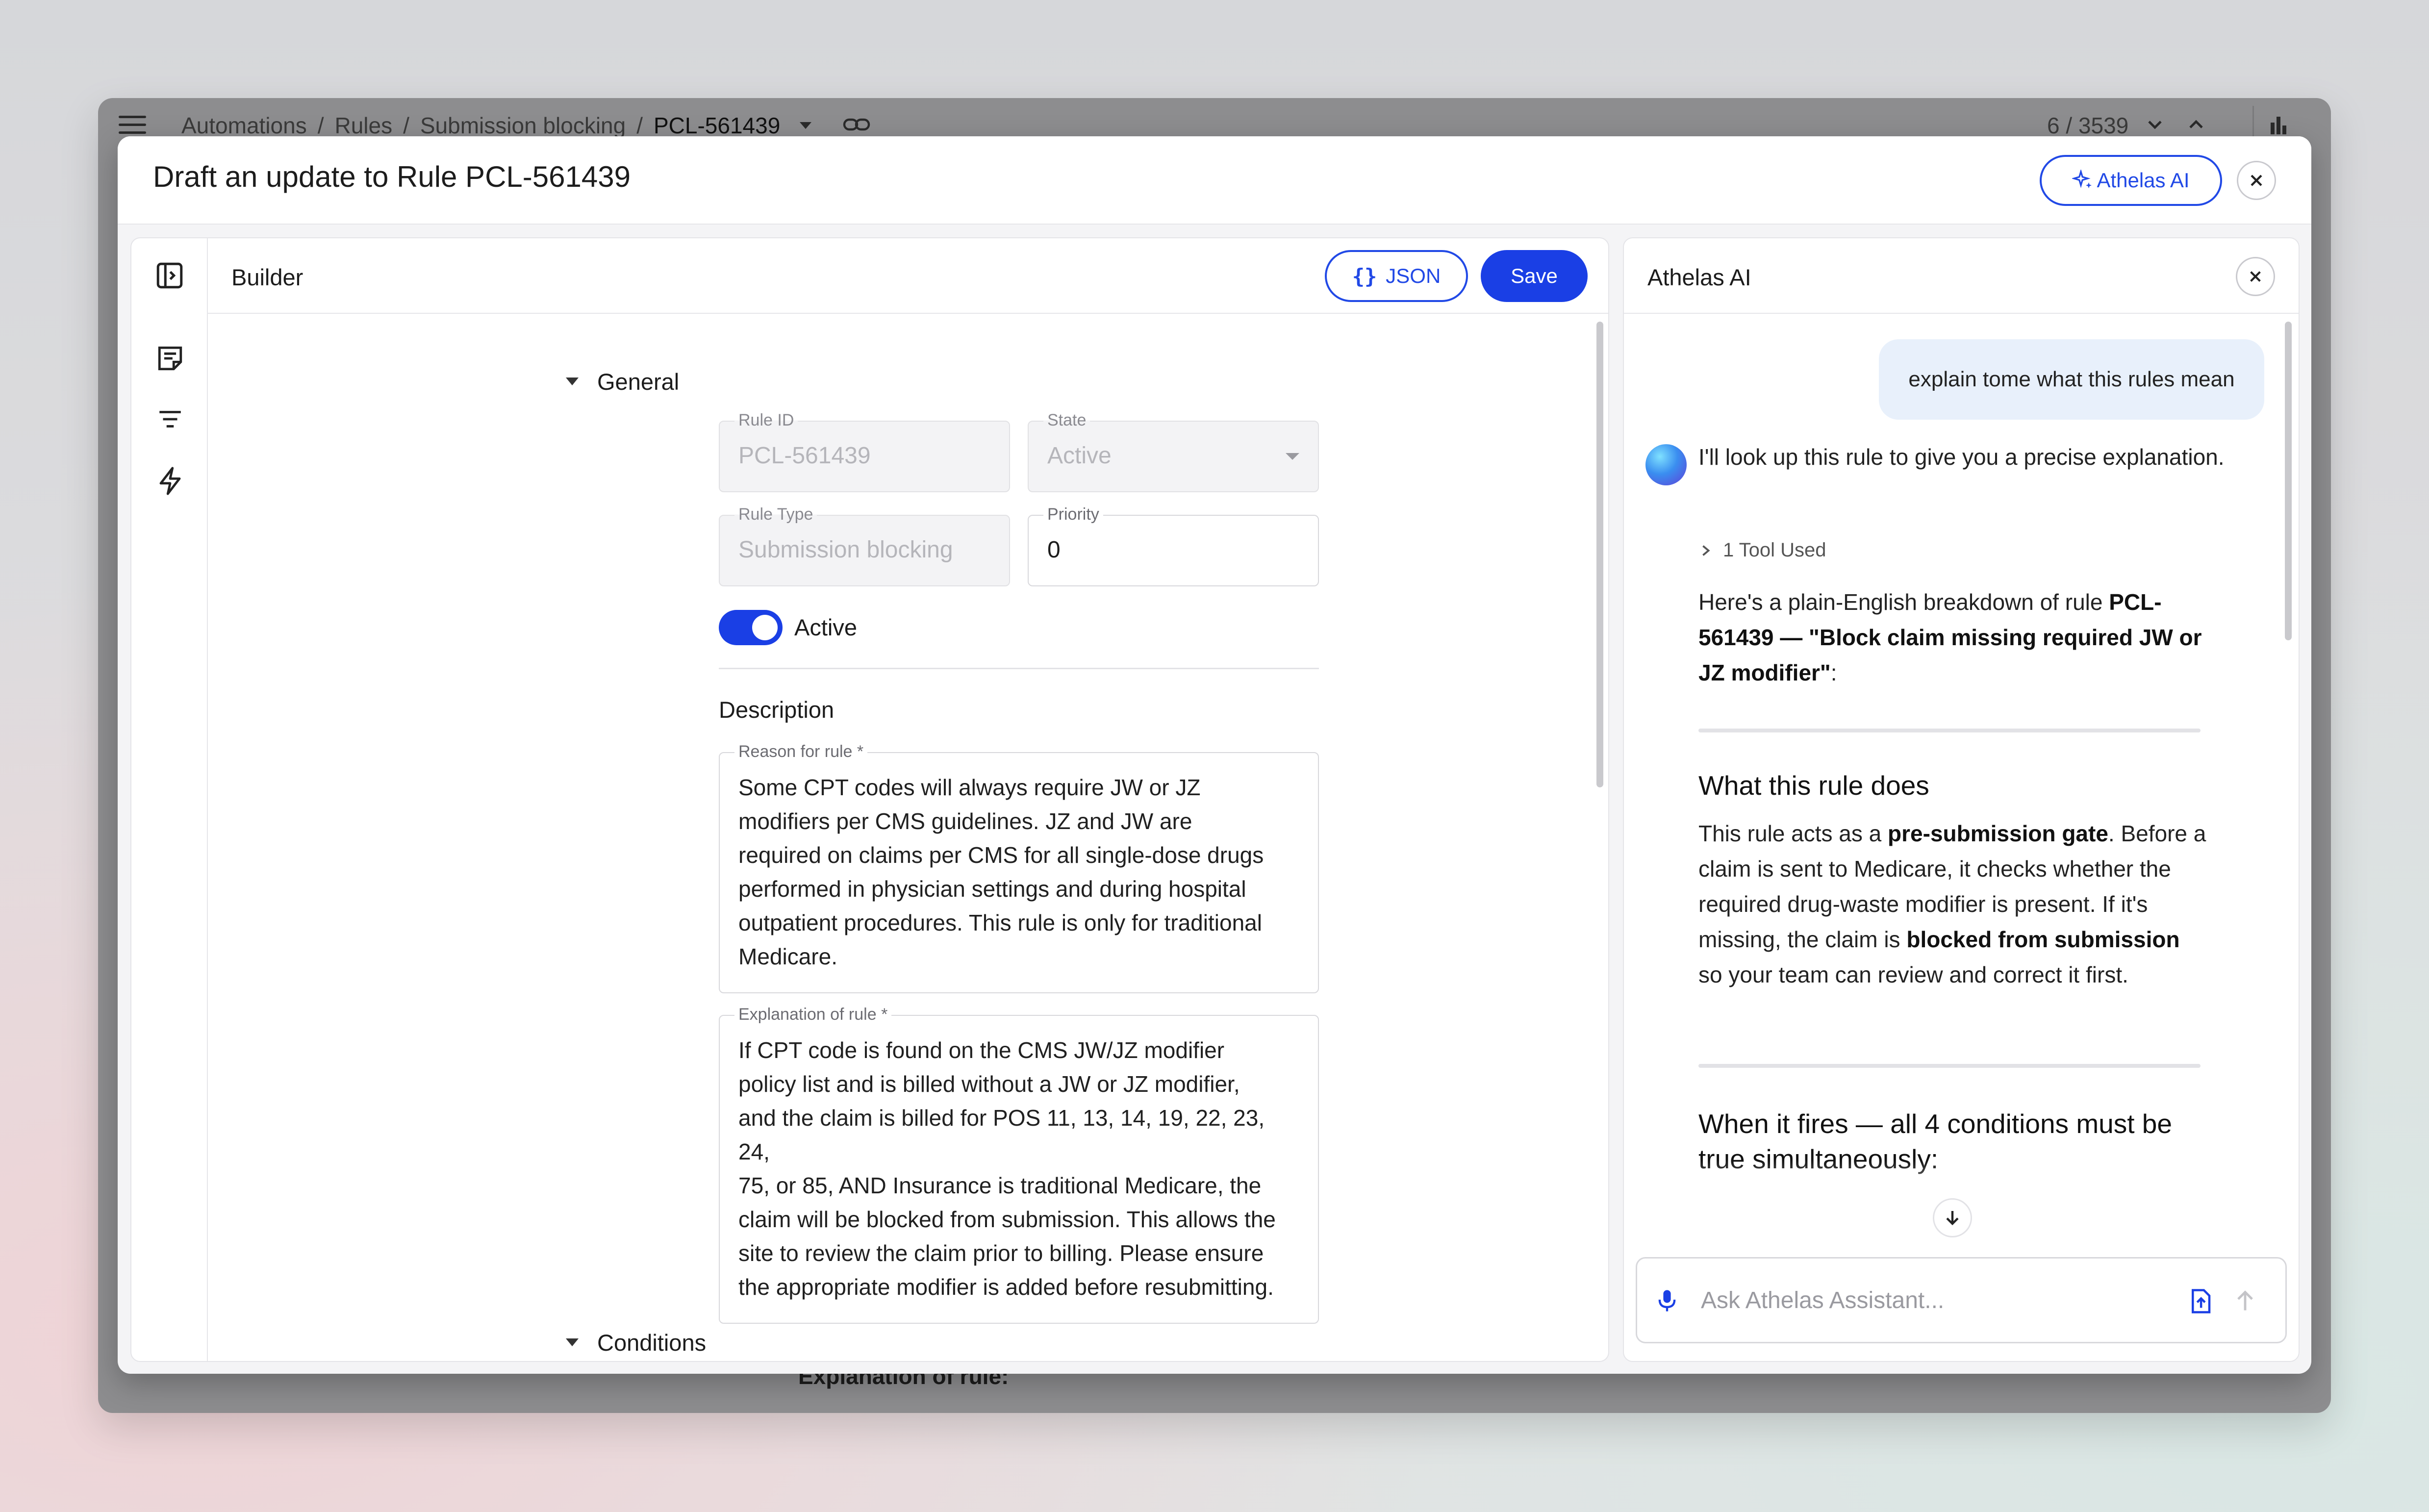  What do you see at coordinates (1599, 554) in the screenshot?
I see `builder-scrollbar` at bounding box center [1599, 554].